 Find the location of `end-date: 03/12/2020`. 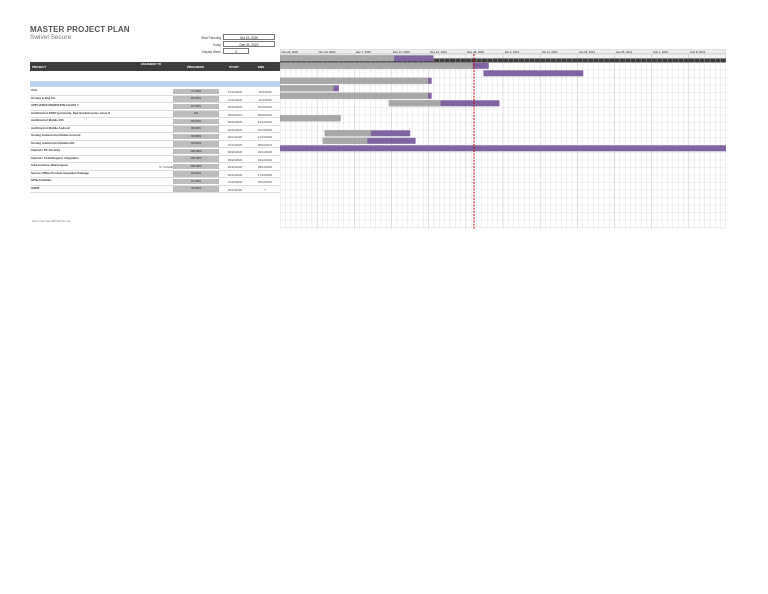

end-date: 03/12/2020 is located at coordinates (265, 129).